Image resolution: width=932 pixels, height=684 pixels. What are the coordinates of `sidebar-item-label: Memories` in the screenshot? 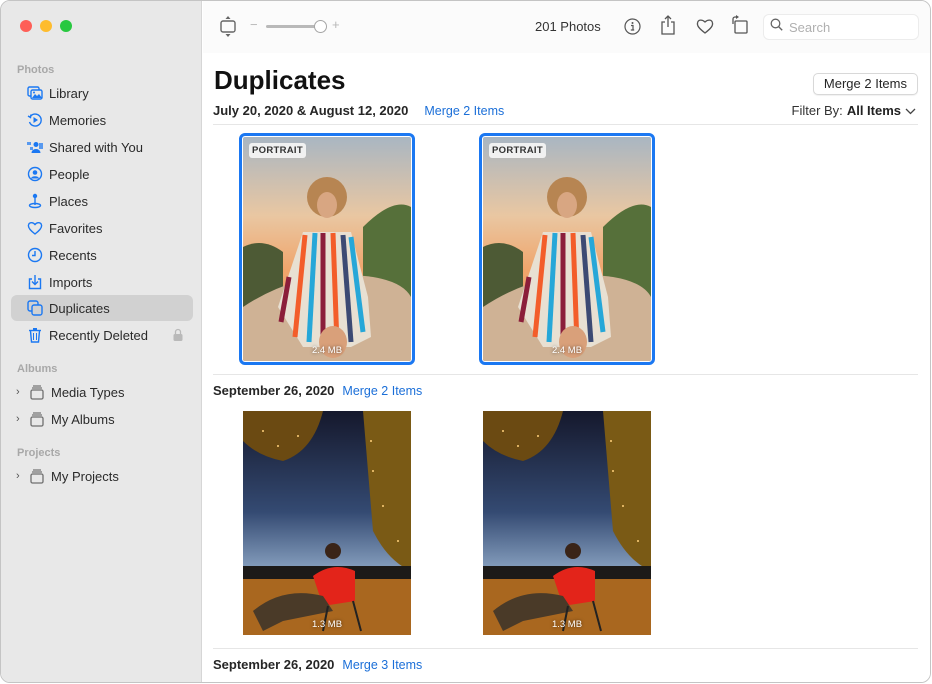 It's located at (78, 120).